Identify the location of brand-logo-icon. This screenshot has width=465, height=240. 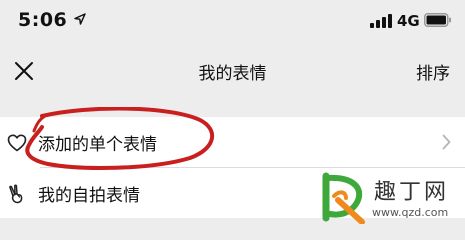
(343, 198).